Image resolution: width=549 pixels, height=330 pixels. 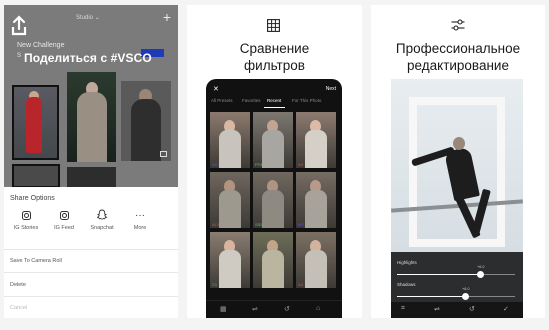 What do you see at coordinates (216, 224) in the screenshot?
I see `filter-label: AL3` at bounding box center [216, 224].